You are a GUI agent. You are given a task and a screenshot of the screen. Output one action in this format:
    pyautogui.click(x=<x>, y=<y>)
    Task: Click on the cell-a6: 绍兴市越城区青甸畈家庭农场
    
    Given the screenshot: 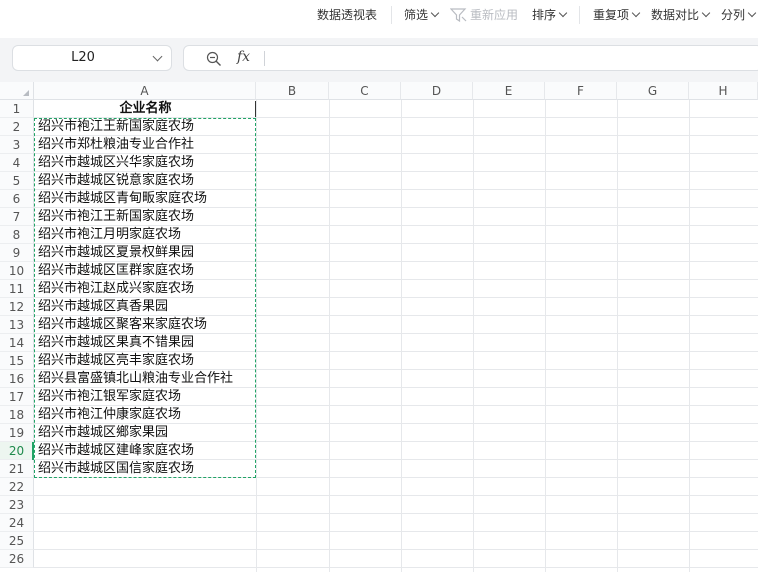 What is the action you would take?
    pyautogui.click(x=121, y=199)
    